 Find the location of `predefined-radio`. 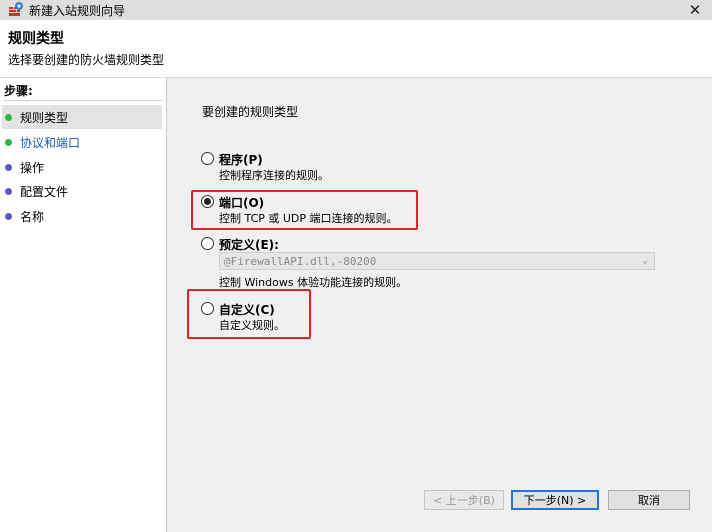

predefined-radio is located at coordinates (207, 243).